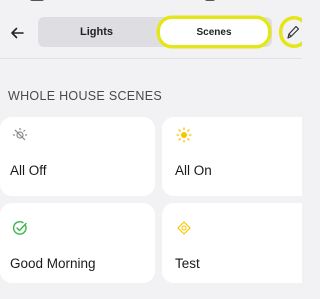 Image resolution: width=320 pixels, height=299 pixels. I want to click on arrow-left-icon, so click(17, 33).